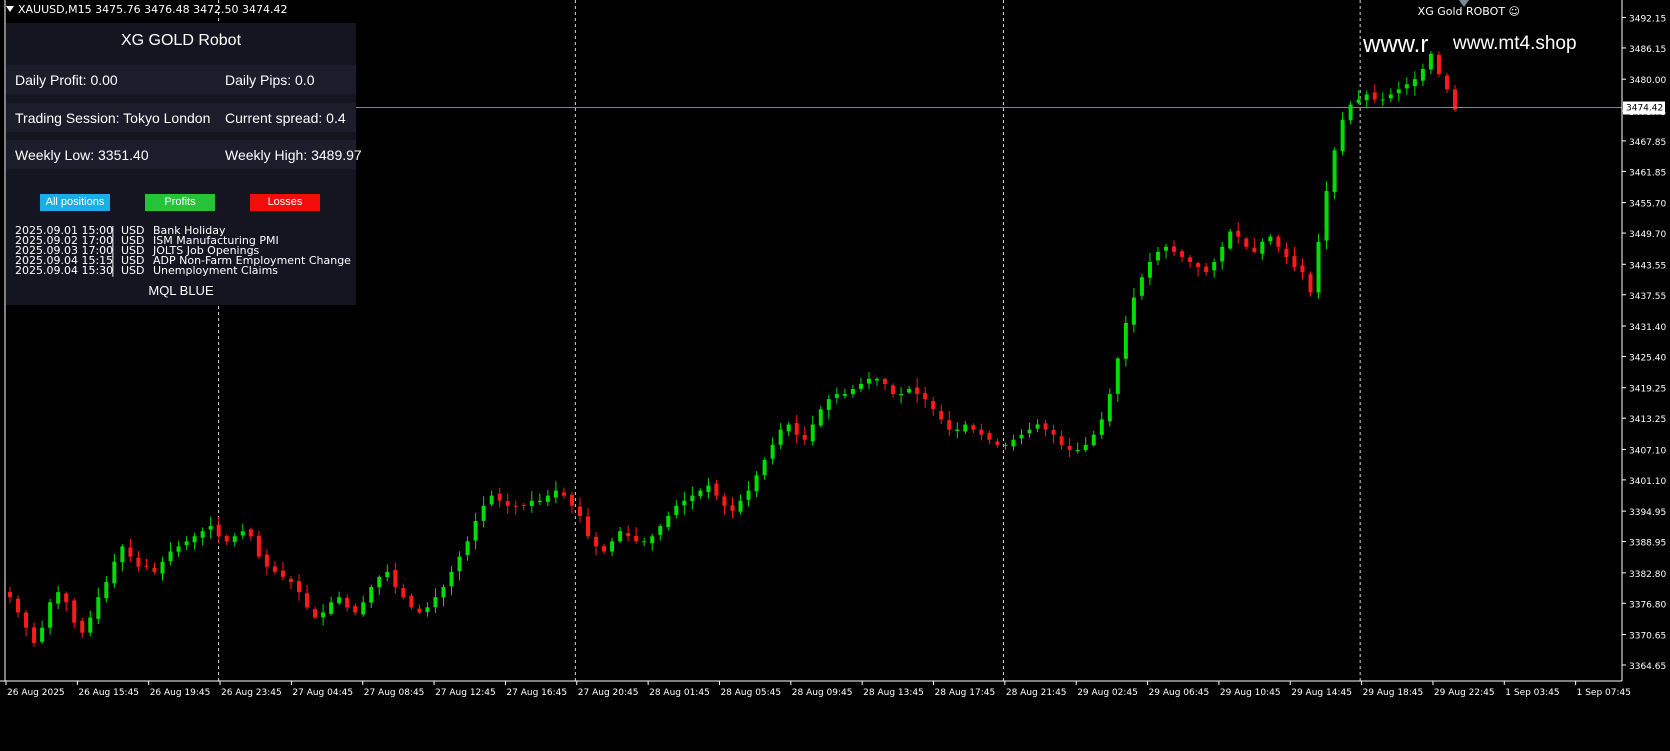 Image resolution: width=1670 pixels, height=751 pixels. What do you see at coordinates (1647, 575) in the screenshot?
I see `price-tick-label: 3382.80` at bounding box center [1647, 575].